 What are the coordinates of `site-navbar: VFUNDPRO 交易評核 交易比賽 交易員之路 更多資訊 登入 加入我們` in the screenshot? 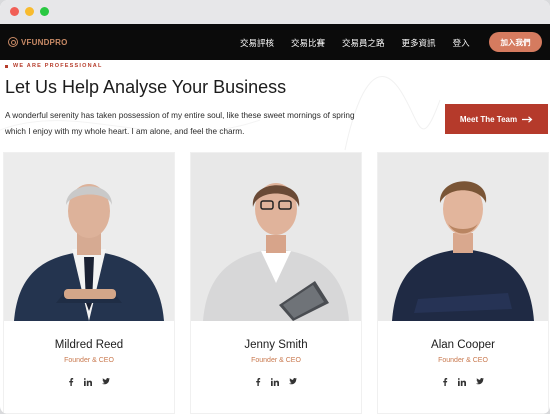 It's located at (275, 42).